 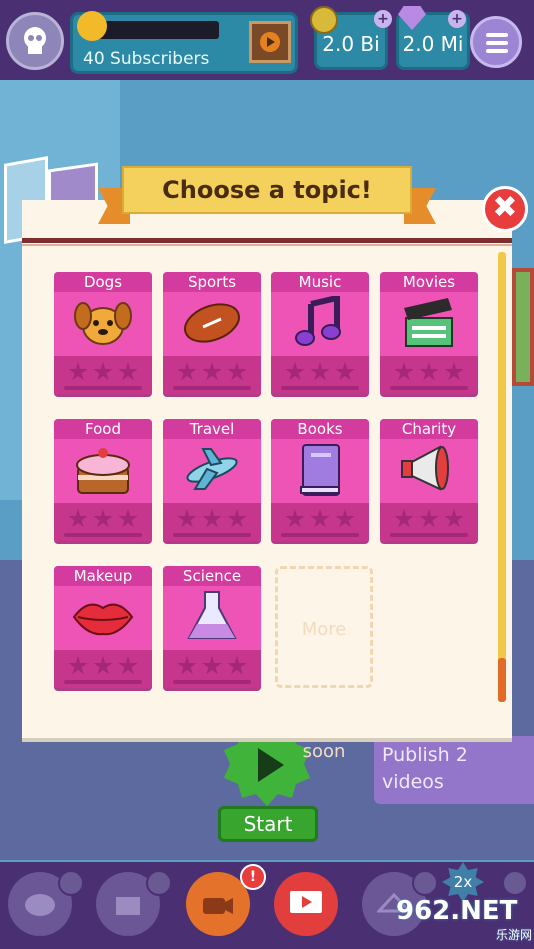 I want to click on video-thumbnail-button, so click(x=270, y=42).